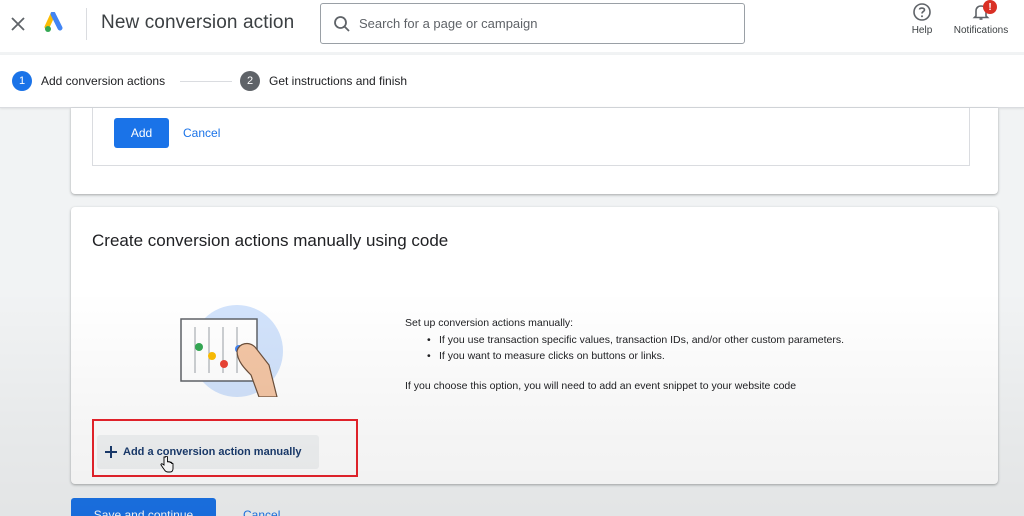  What do you see at coordinates (539, 23) in the screenshot?
I see `search-input` at bounding box center [539, 23].